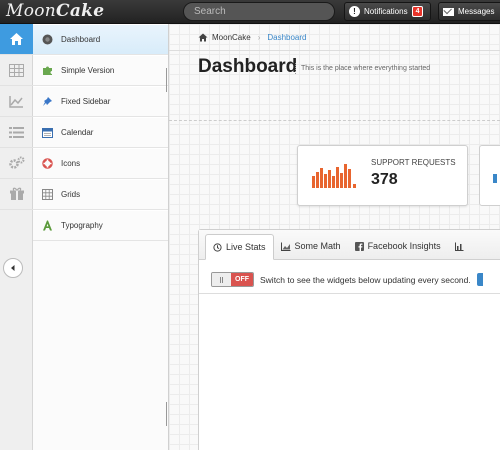 The image size is (500, 450). I want to click on rail-charts, so click(16, 101).